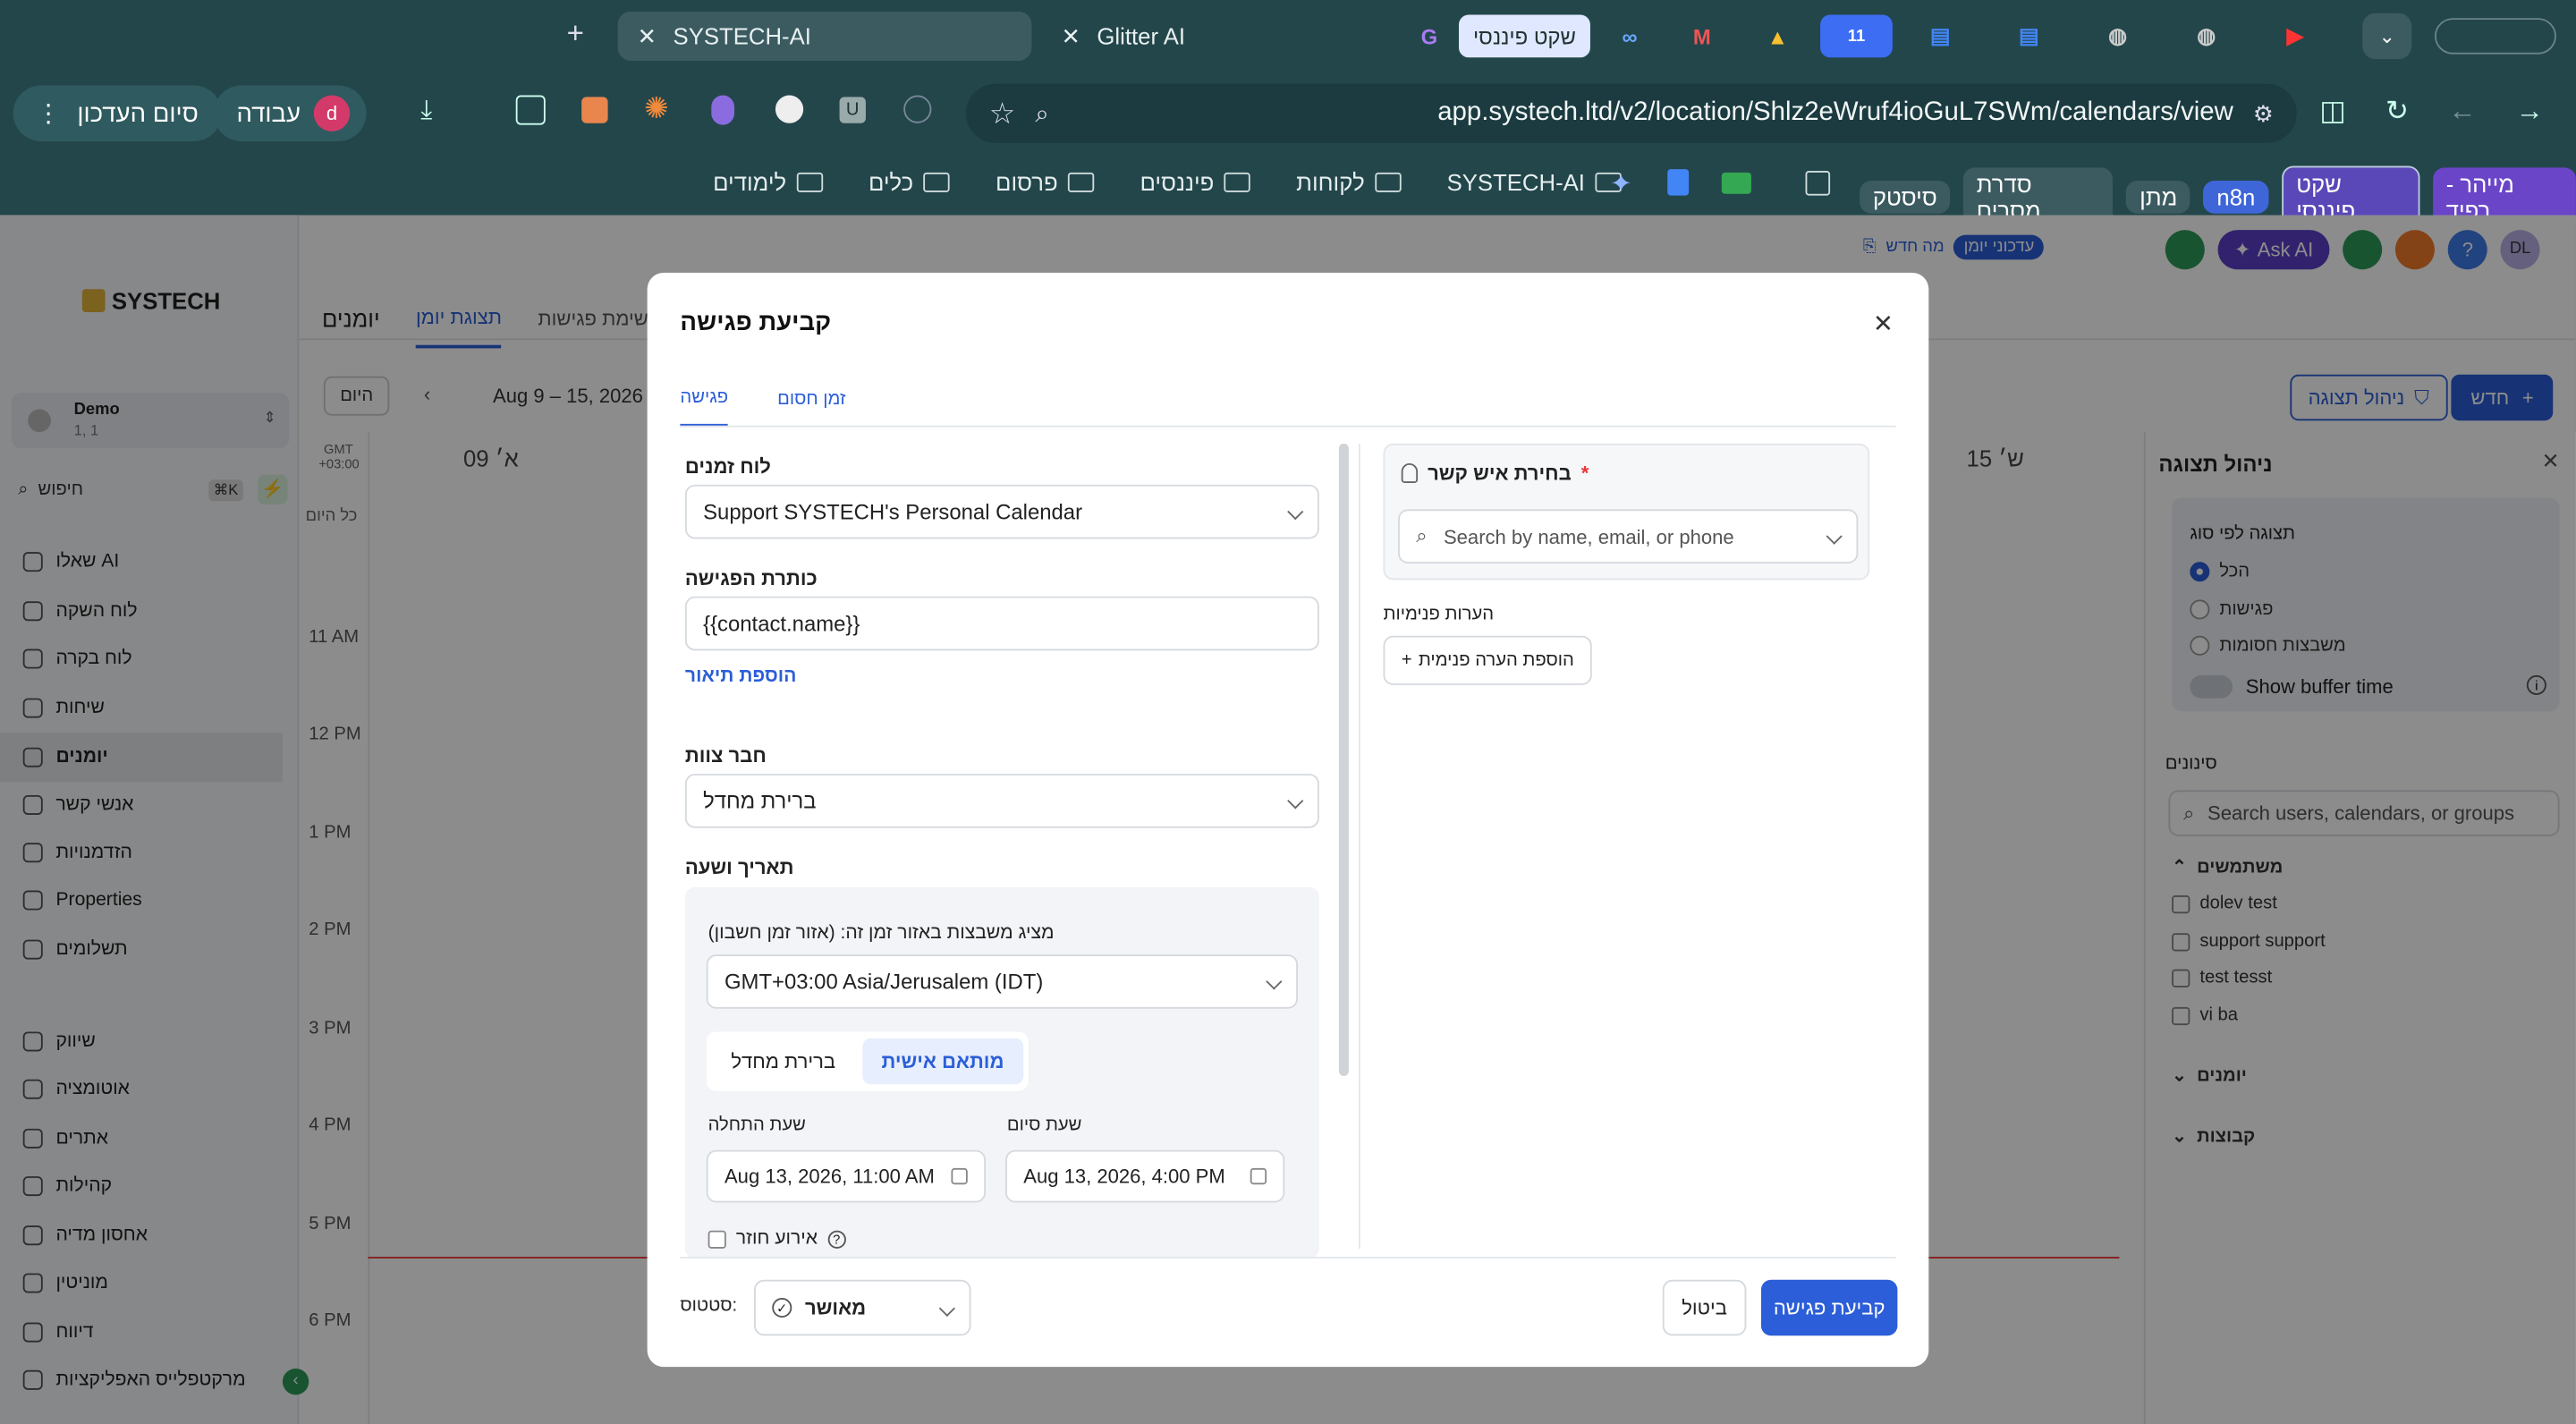  I want to click on split-view-icon: ◫, so click(2332, 112).